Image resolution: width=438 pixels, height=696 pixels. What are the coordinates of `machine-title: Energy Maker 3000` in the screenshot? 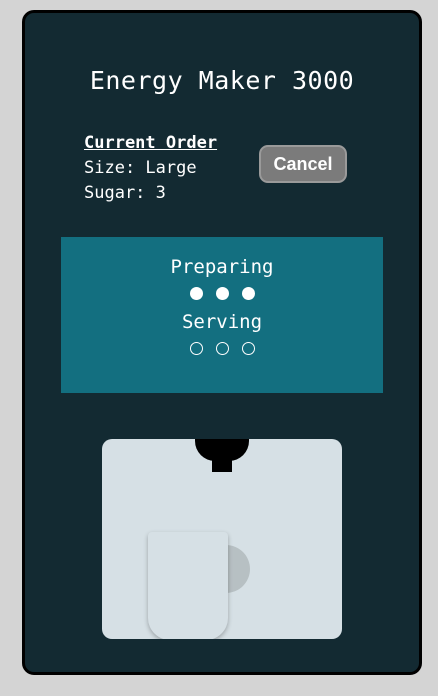 It's located at (222, 80).